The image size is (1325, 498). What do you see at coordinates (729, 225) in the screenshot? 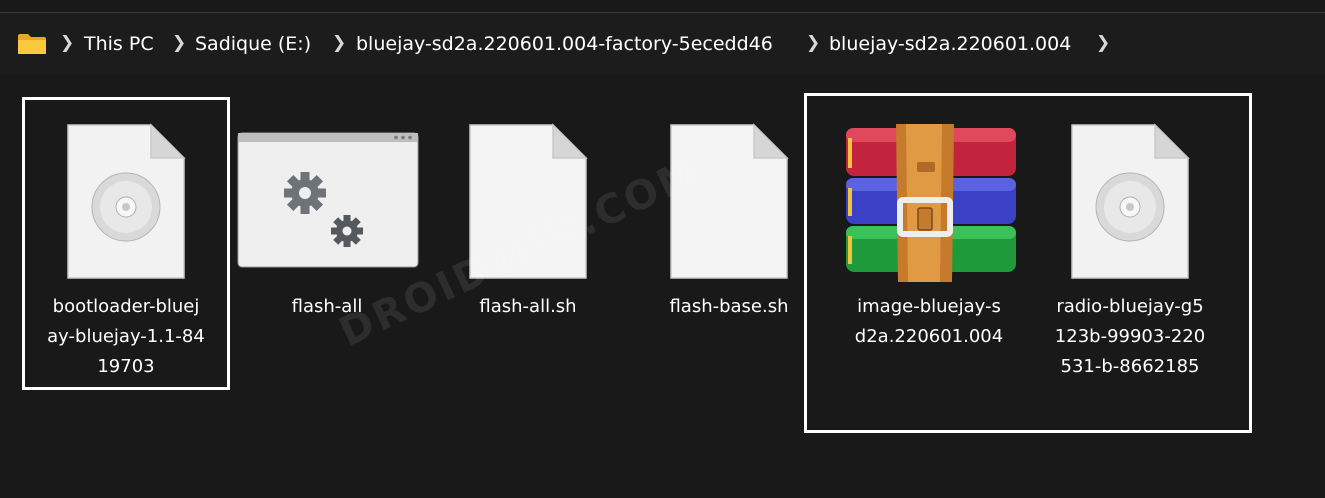
I see `file-item-flash-base-sh: flash-base.sh` at bounding box center [729, 225].